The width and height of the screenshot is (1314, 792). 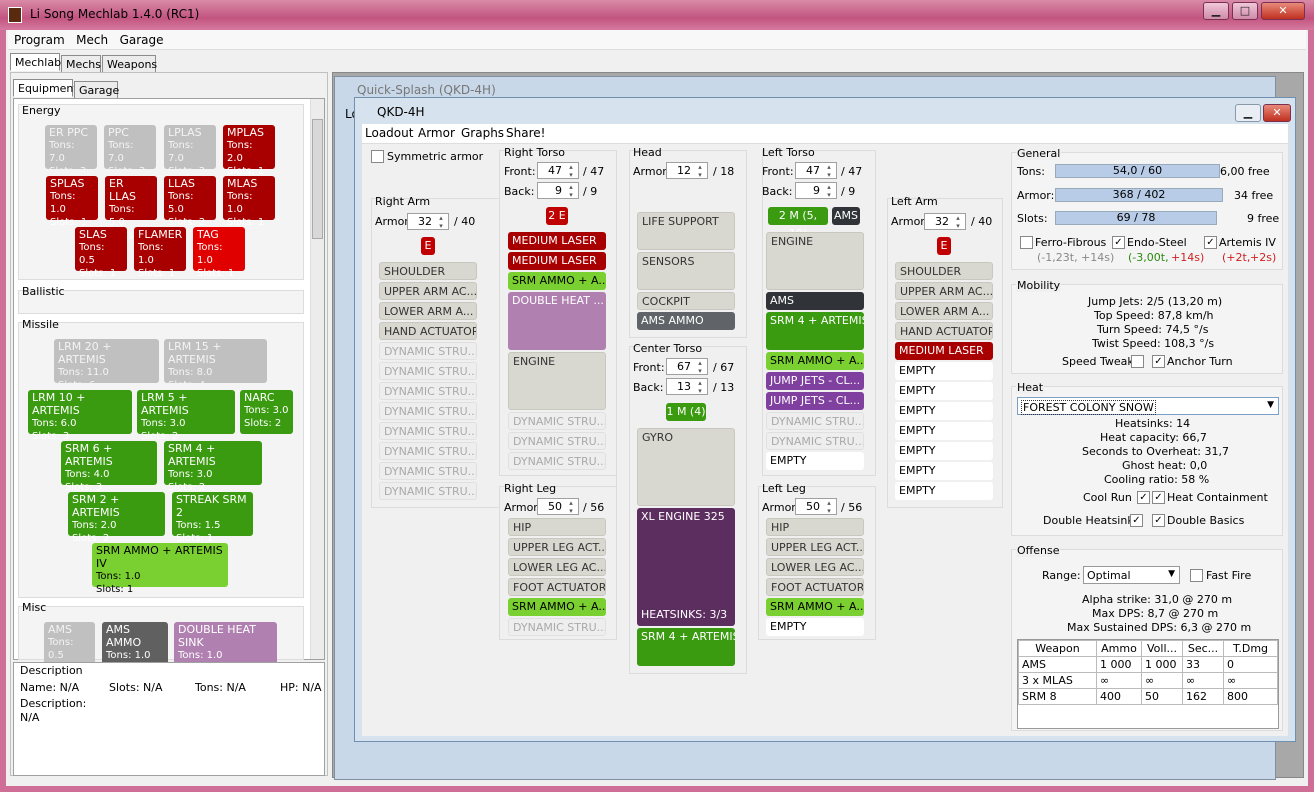 I want to click on equipment-item: AMSTons: 0.5Slots: 1, so click(x=69, y=648).